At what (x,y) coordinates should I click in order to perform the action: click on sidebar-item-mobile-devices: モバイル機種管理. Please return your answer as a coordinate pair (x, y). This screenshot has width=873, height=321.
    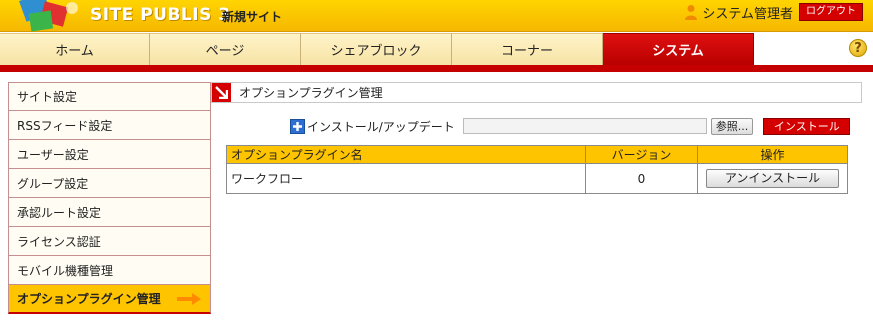
    Looking at the image, I should click on (109, 270).